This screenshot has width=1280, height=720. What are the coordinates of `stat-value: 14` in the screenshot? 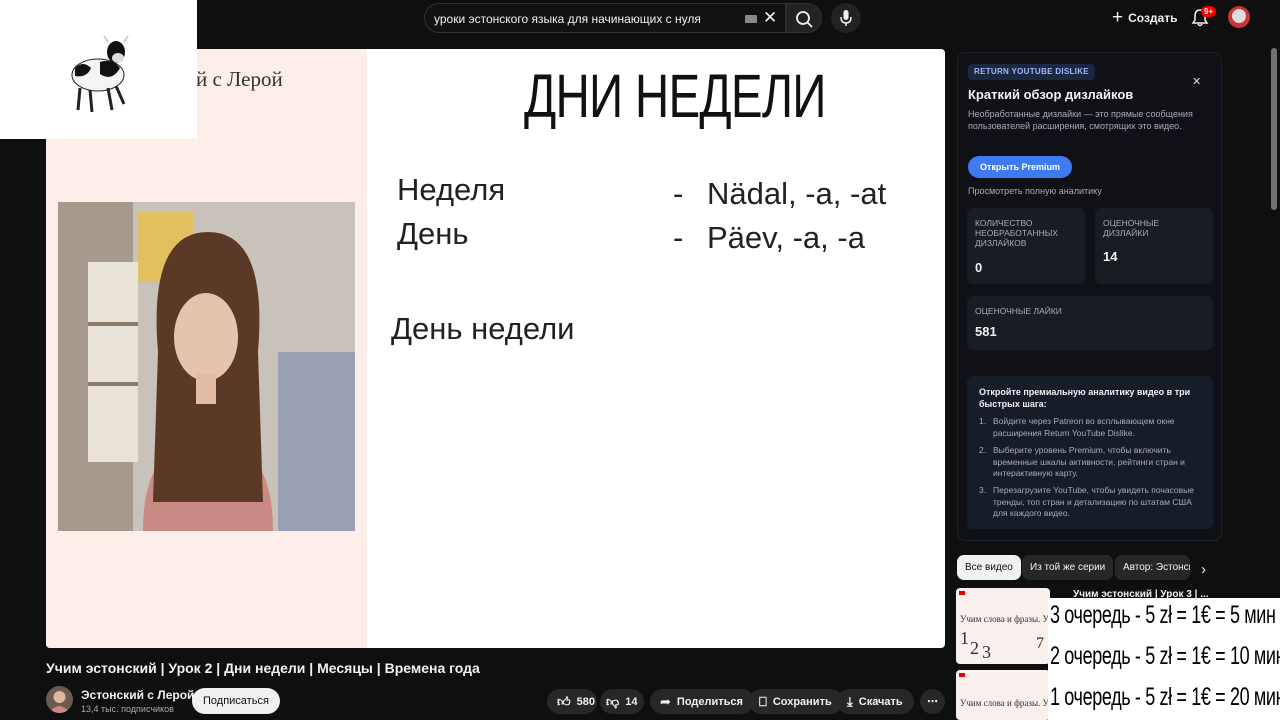 It's located at (1110, 256).